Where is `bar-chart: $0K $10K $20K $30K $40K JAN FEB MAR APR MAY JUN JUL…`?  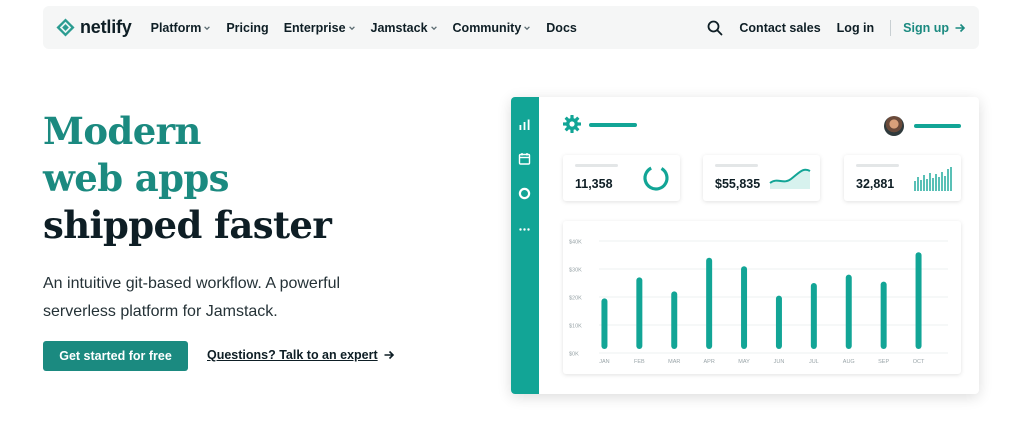
bar-chart: $0K $10K $20K $30K $40K JAN FEB MAR APR MAY JUN JUL… is located at coordinates (758, 302).